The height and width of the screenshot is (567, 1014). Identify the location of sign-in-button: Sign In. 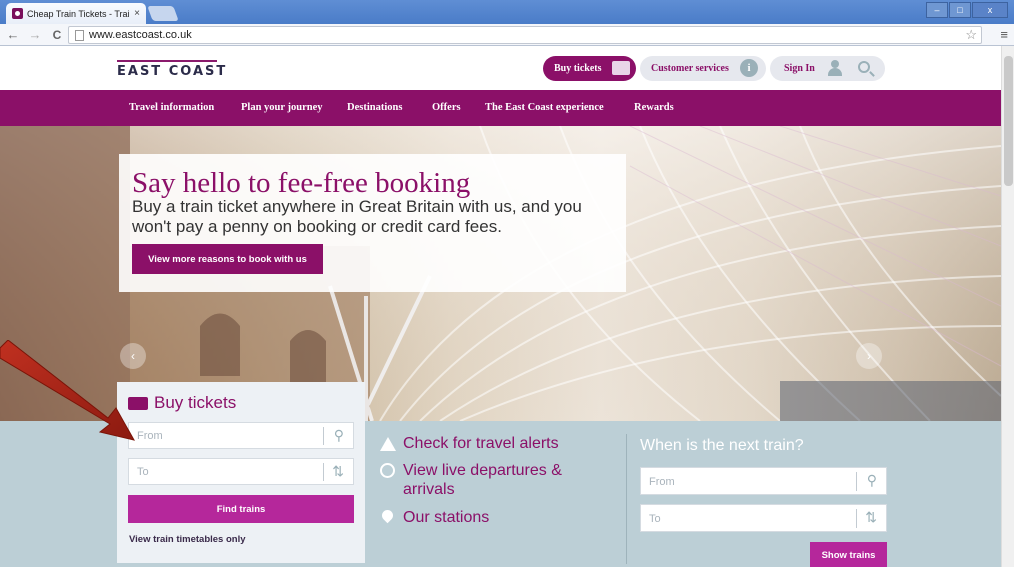
(827, 68).